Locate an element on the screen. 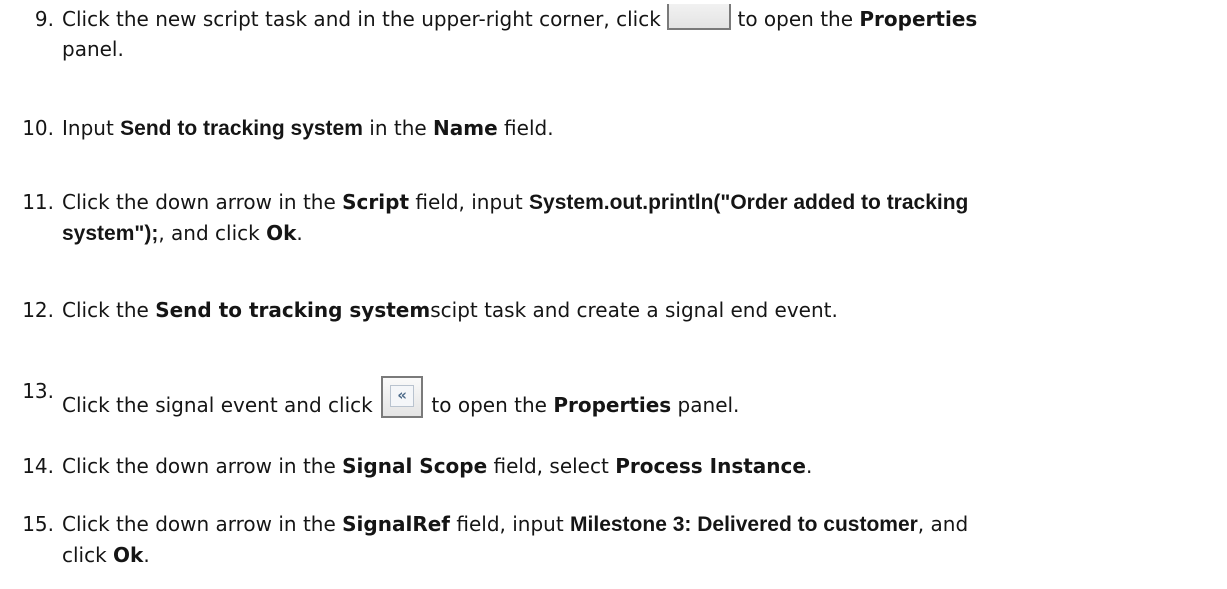 Image resolution: width=1227 pixels, height=589 pixels. ui-label: Send to tracking system is located at coordinates (293, 310).